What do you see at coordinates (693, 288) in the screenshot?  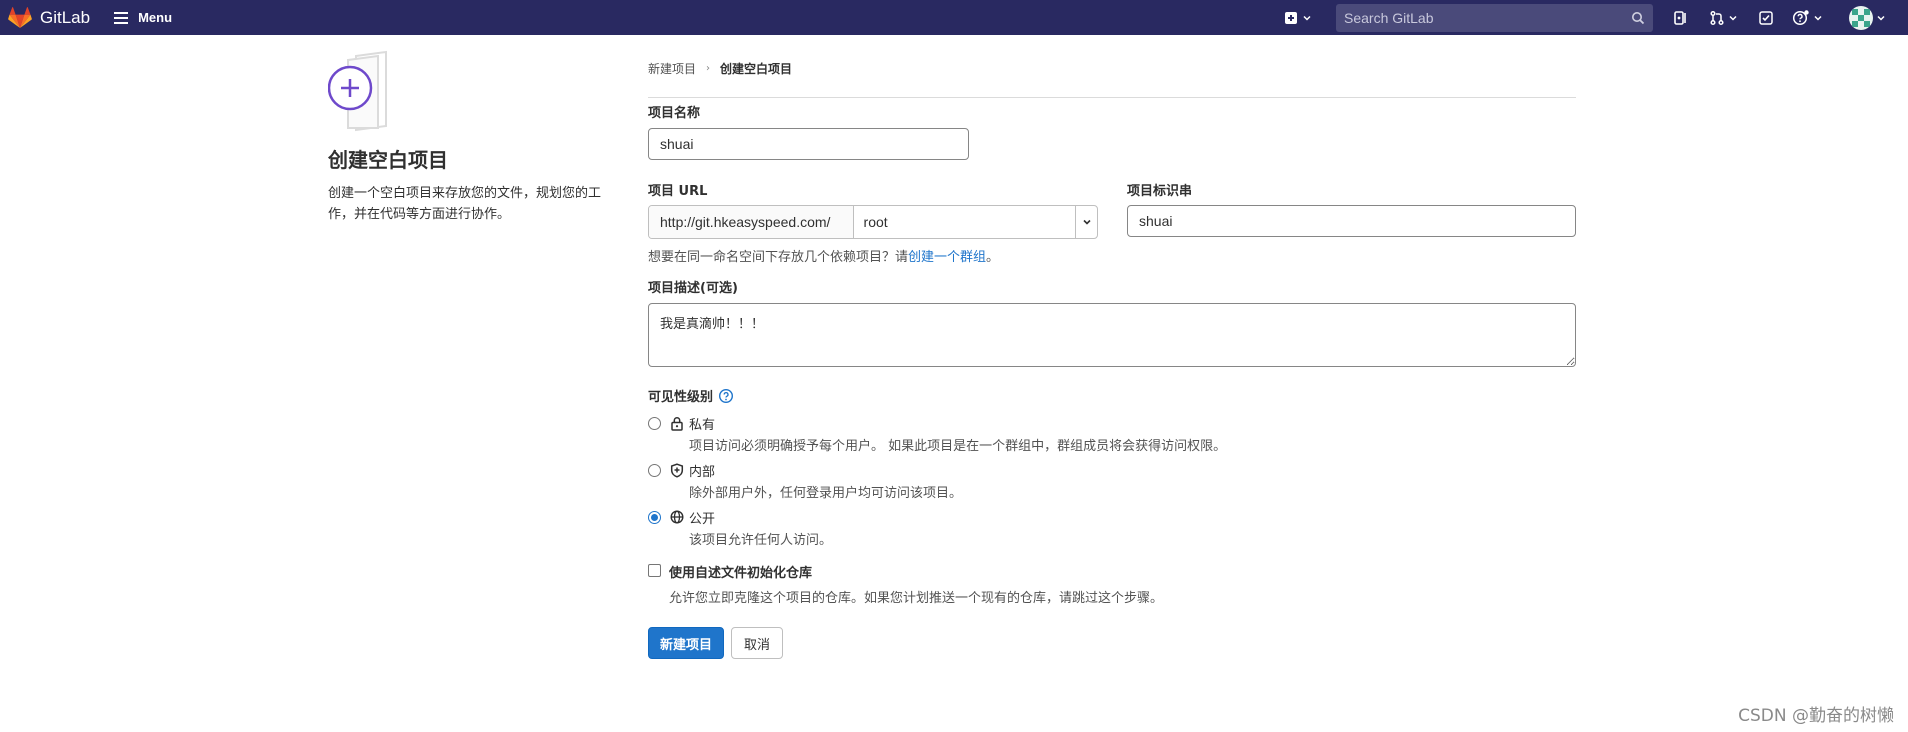 I see `project-description-label: 项目描述(可选)` at bounding box center [693, 288].